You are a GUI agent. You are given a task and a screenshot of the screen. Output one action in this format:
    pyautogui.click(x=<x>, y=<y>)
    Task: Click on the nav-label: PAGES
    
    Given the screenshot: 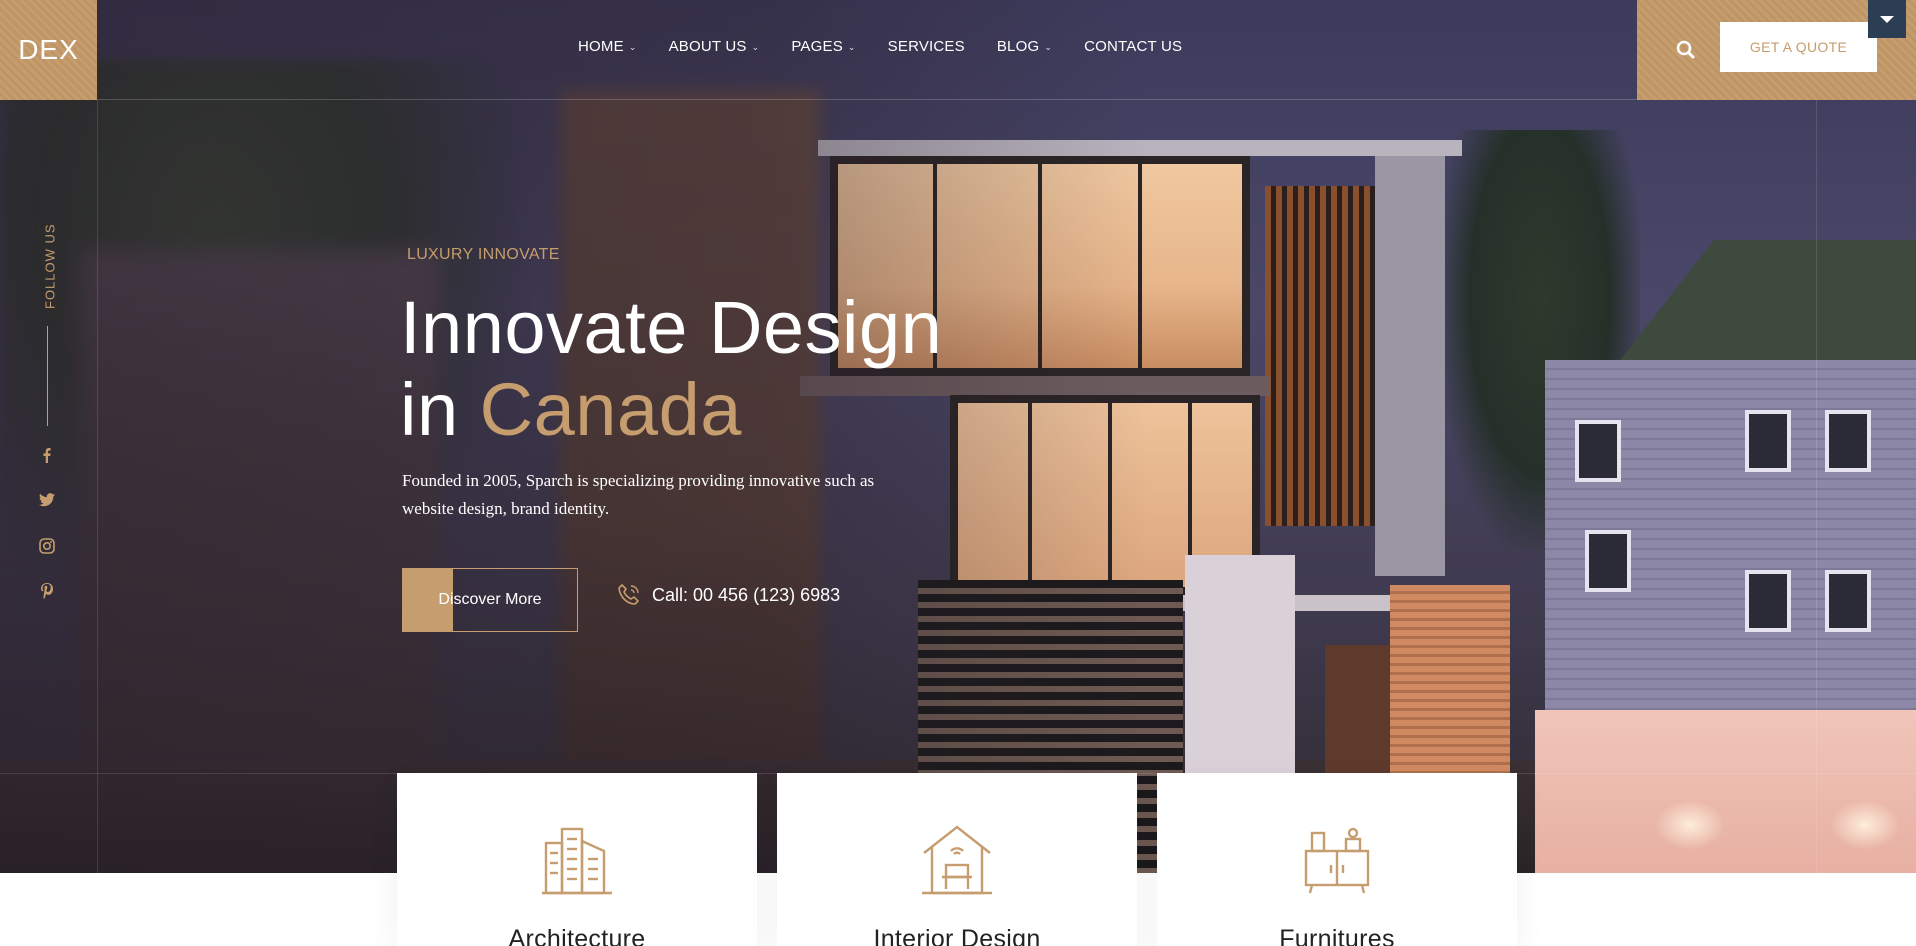 What is the action you would take?
    pyautogui.click(x=817, y=46)
    